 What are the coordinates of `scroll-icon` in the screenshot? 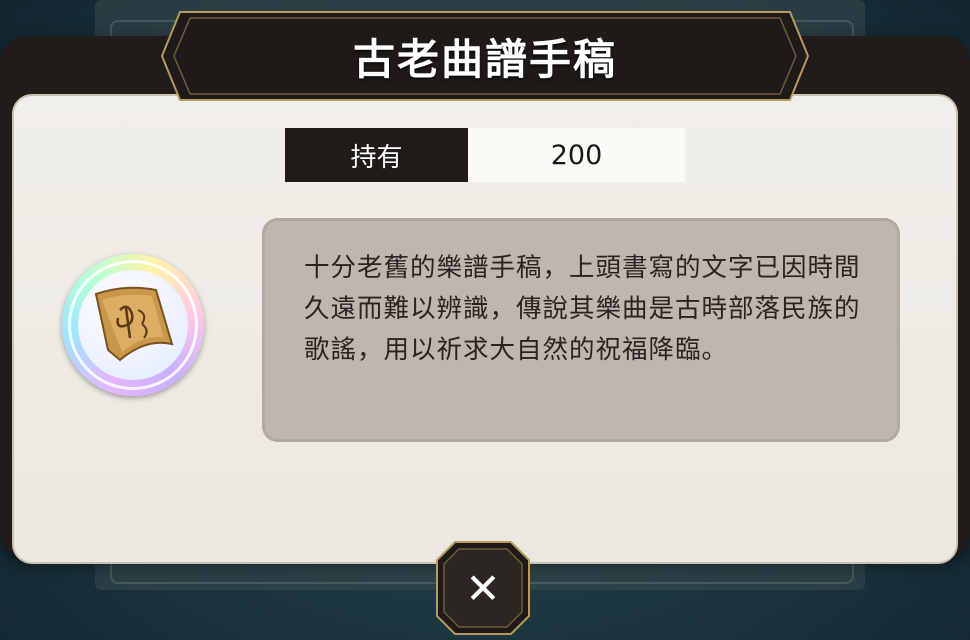 It's located at (134, 324).